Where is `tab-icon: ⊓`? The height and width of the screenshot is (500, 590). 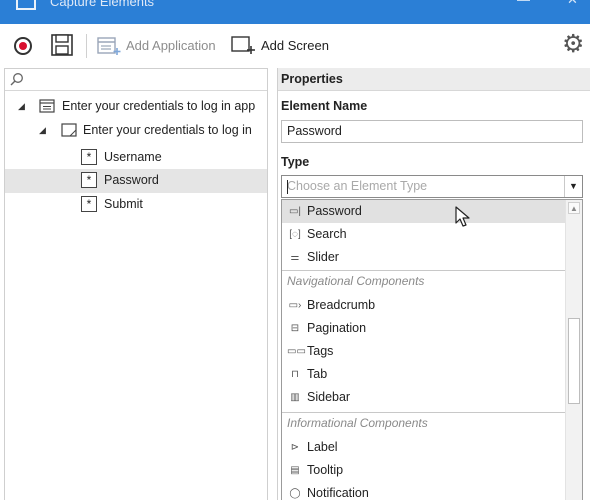
tab-icon: ⊓ is located at coordinates (295, 374).